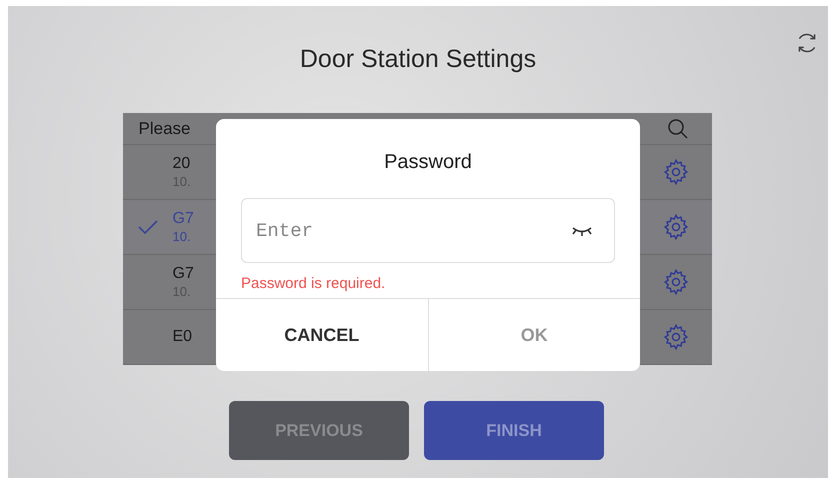 The height and width of the screenshot is (486, 836). I want to click on dialog-title: Password, so click(428, 162).